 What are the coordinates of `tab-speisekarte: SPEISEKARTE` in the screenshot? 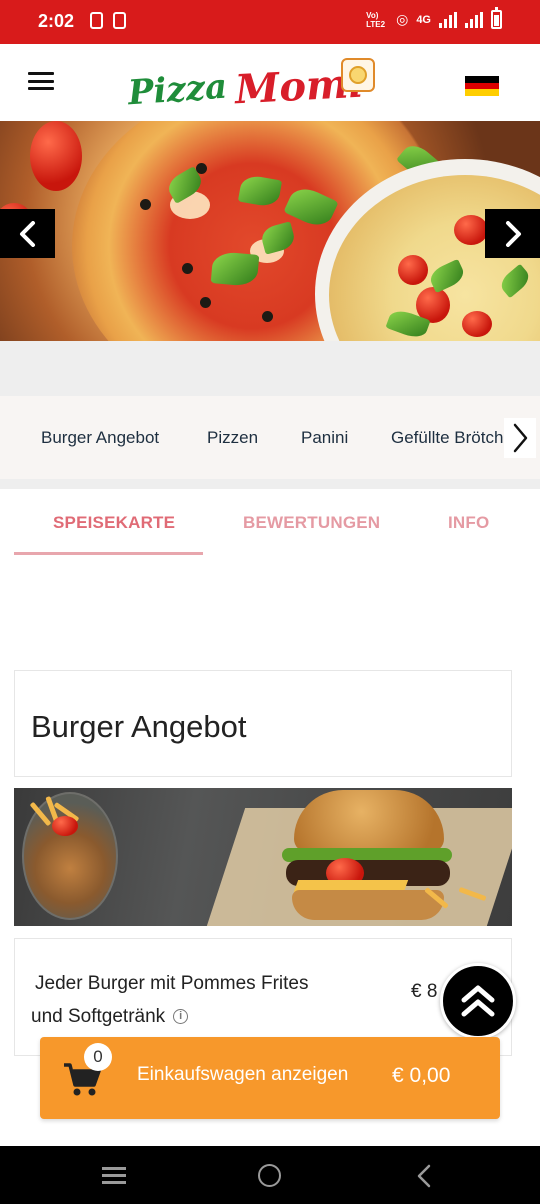 It's located at (114, 523).